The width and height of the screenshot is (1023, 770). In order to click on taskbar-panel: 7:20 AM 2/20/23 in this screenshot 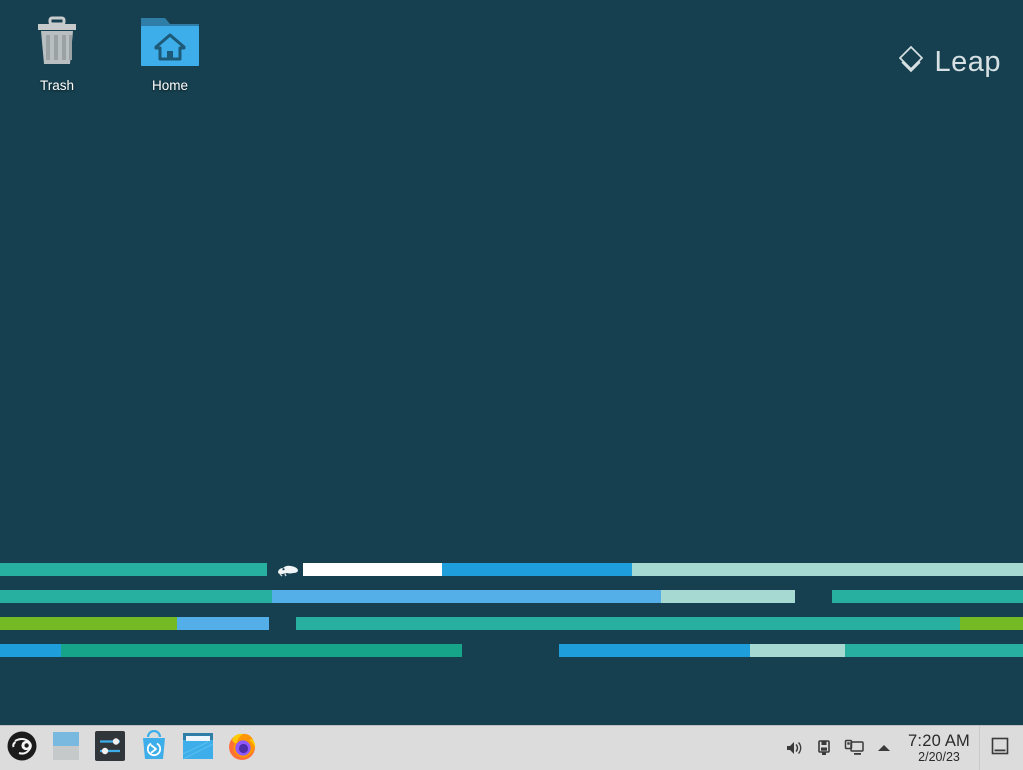, I will do `click(511, 747)`.